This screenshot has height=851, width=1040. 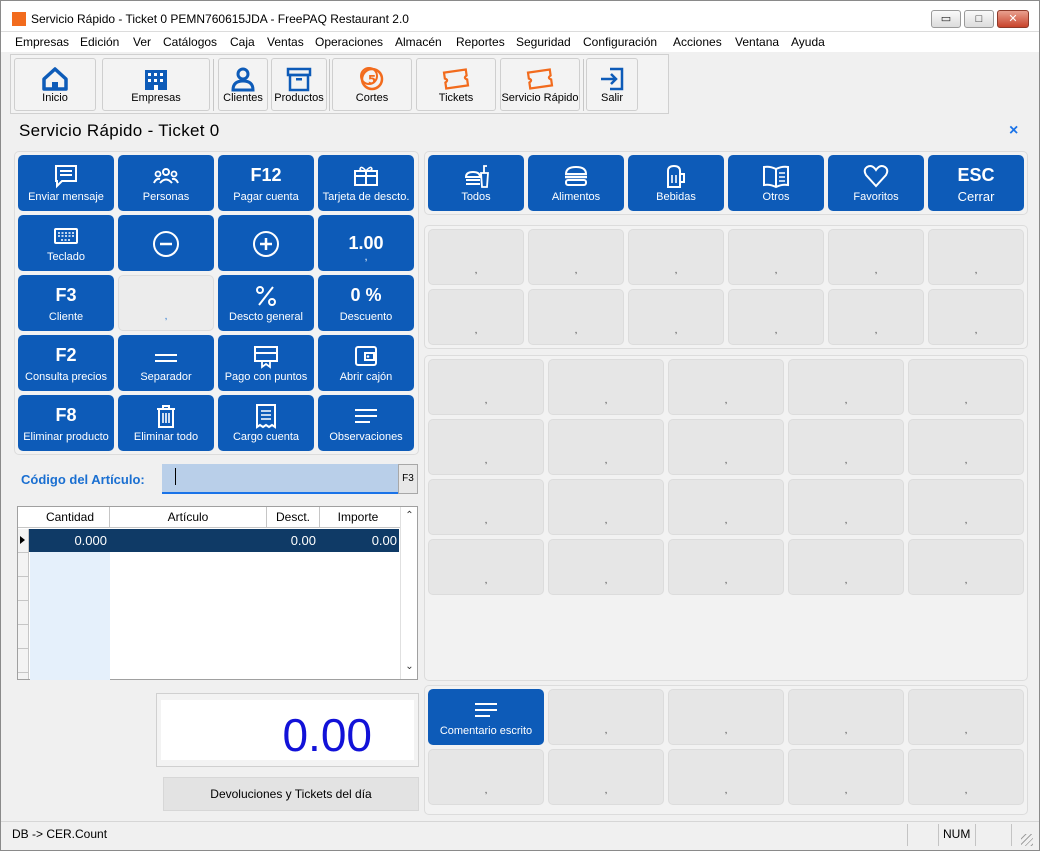 What do you see at coordinates (242, 42) in the screenshot?
I see `menu-caja: Caja` at bounding box center [242, 42].